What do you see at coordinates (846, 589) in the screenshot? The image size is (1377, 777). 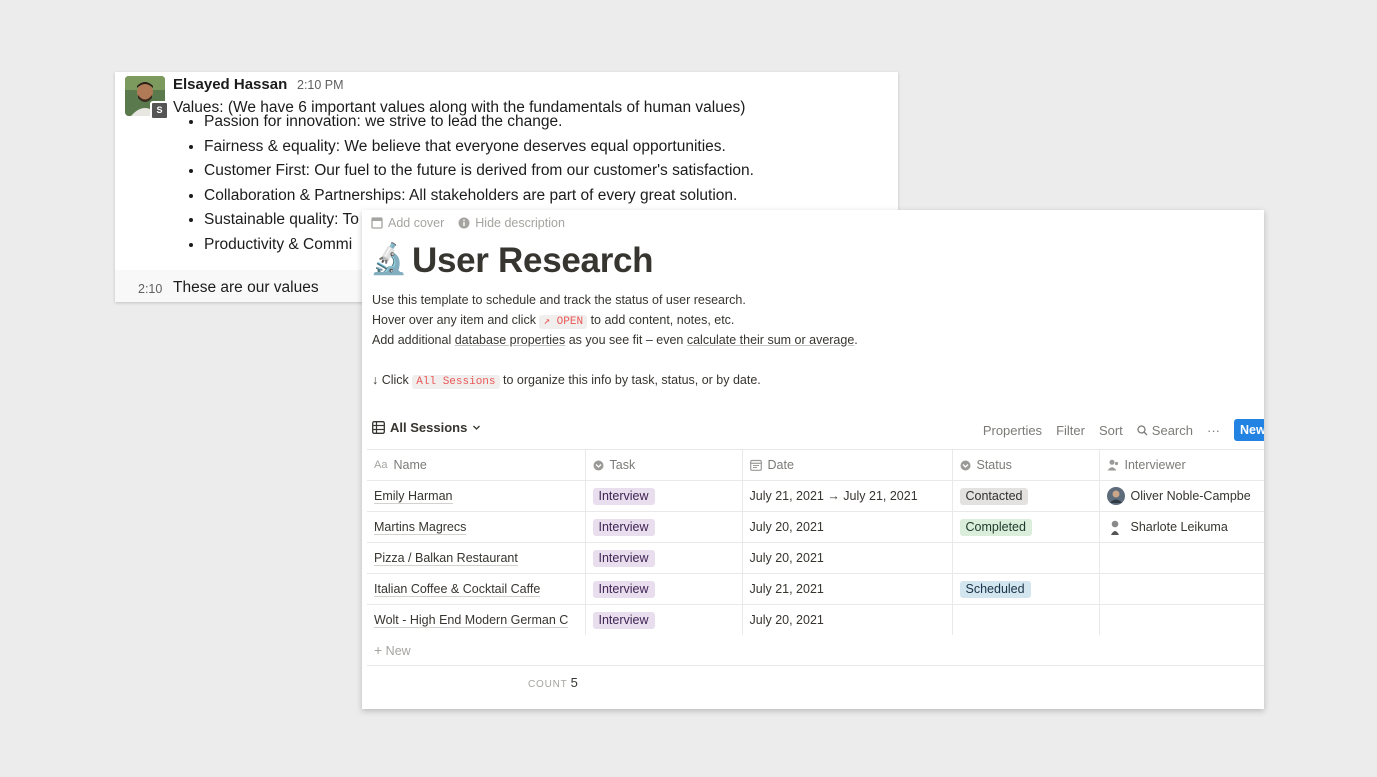 I see `row-date: July 21, 2021` at bounding box center [846, 589].